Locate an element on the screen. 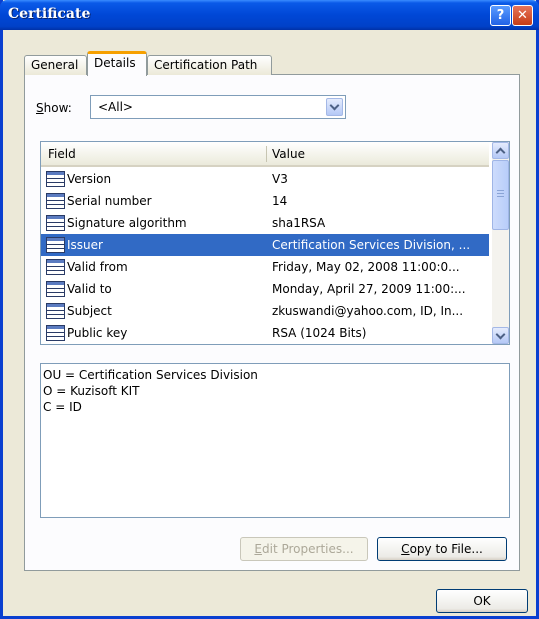 This screenshot has width=539, height=619. tab-certification-path: Certification Path is located at coordinates (209, 65).